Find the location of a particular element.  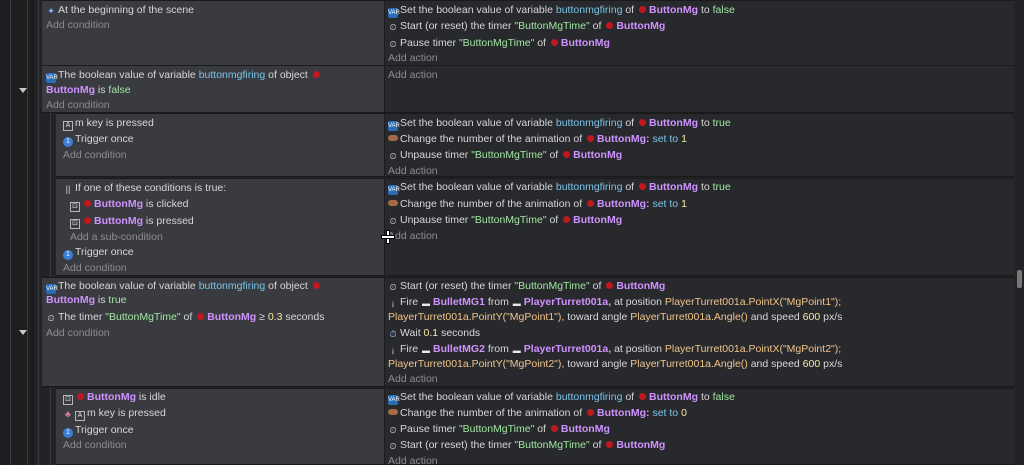

condition-row-cont: ButtonMg is false is located at coordinates (88, 90).